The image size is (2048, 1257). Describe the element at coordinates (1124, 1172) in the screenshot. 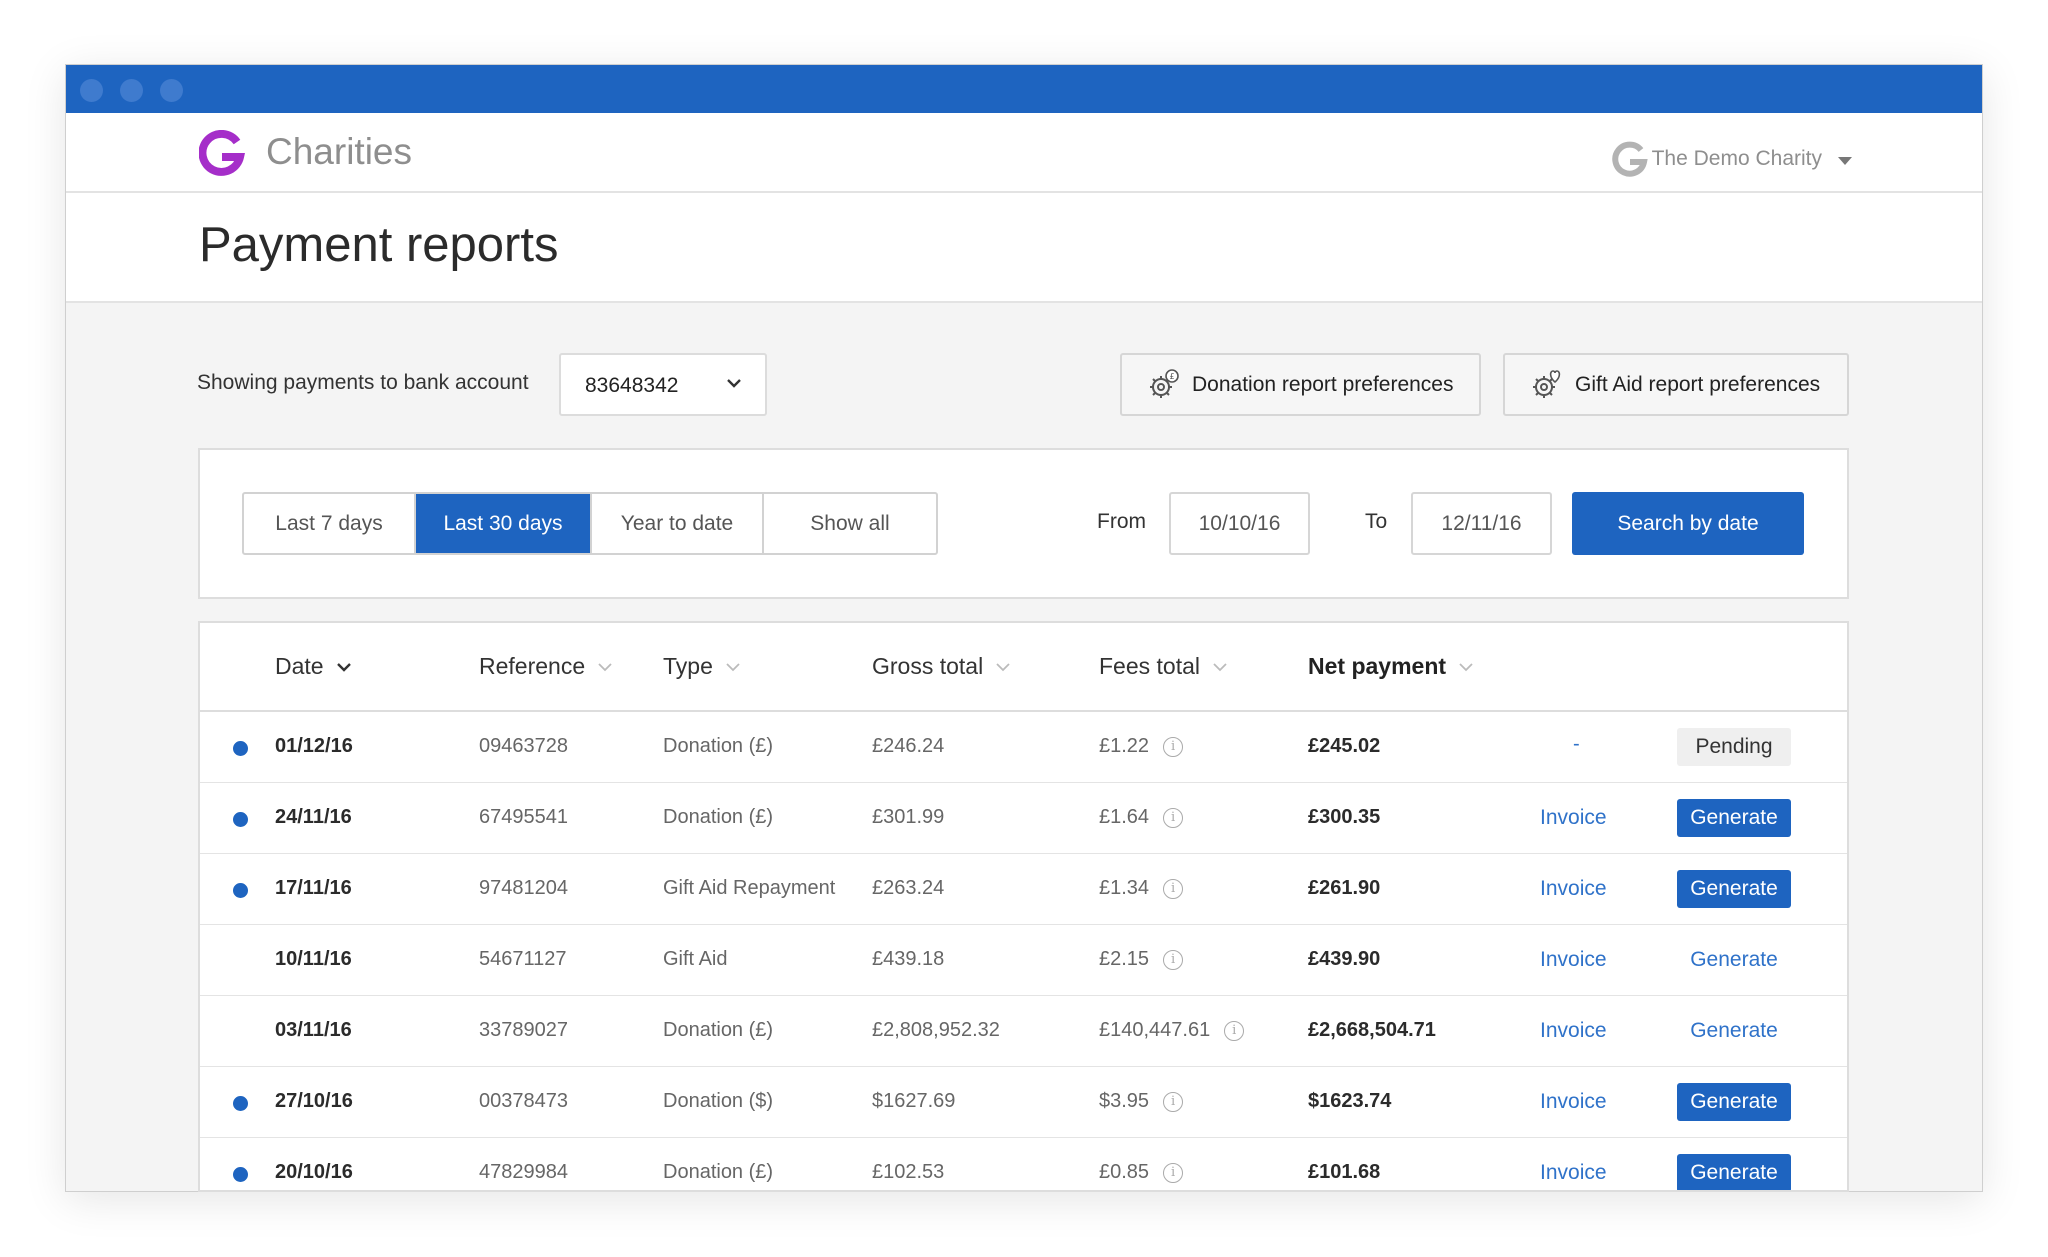

I see `row-fees-value: £0.85` at that location.